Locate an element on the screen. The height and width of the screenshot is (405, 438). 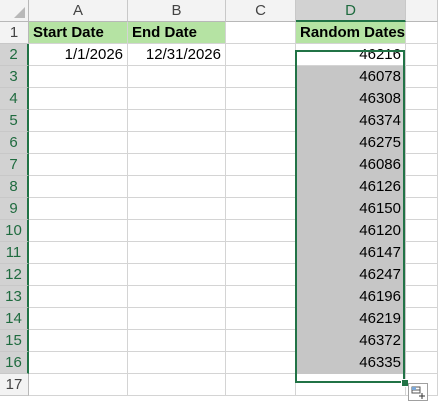
cell-a5 is located at coordinates (78, 121).